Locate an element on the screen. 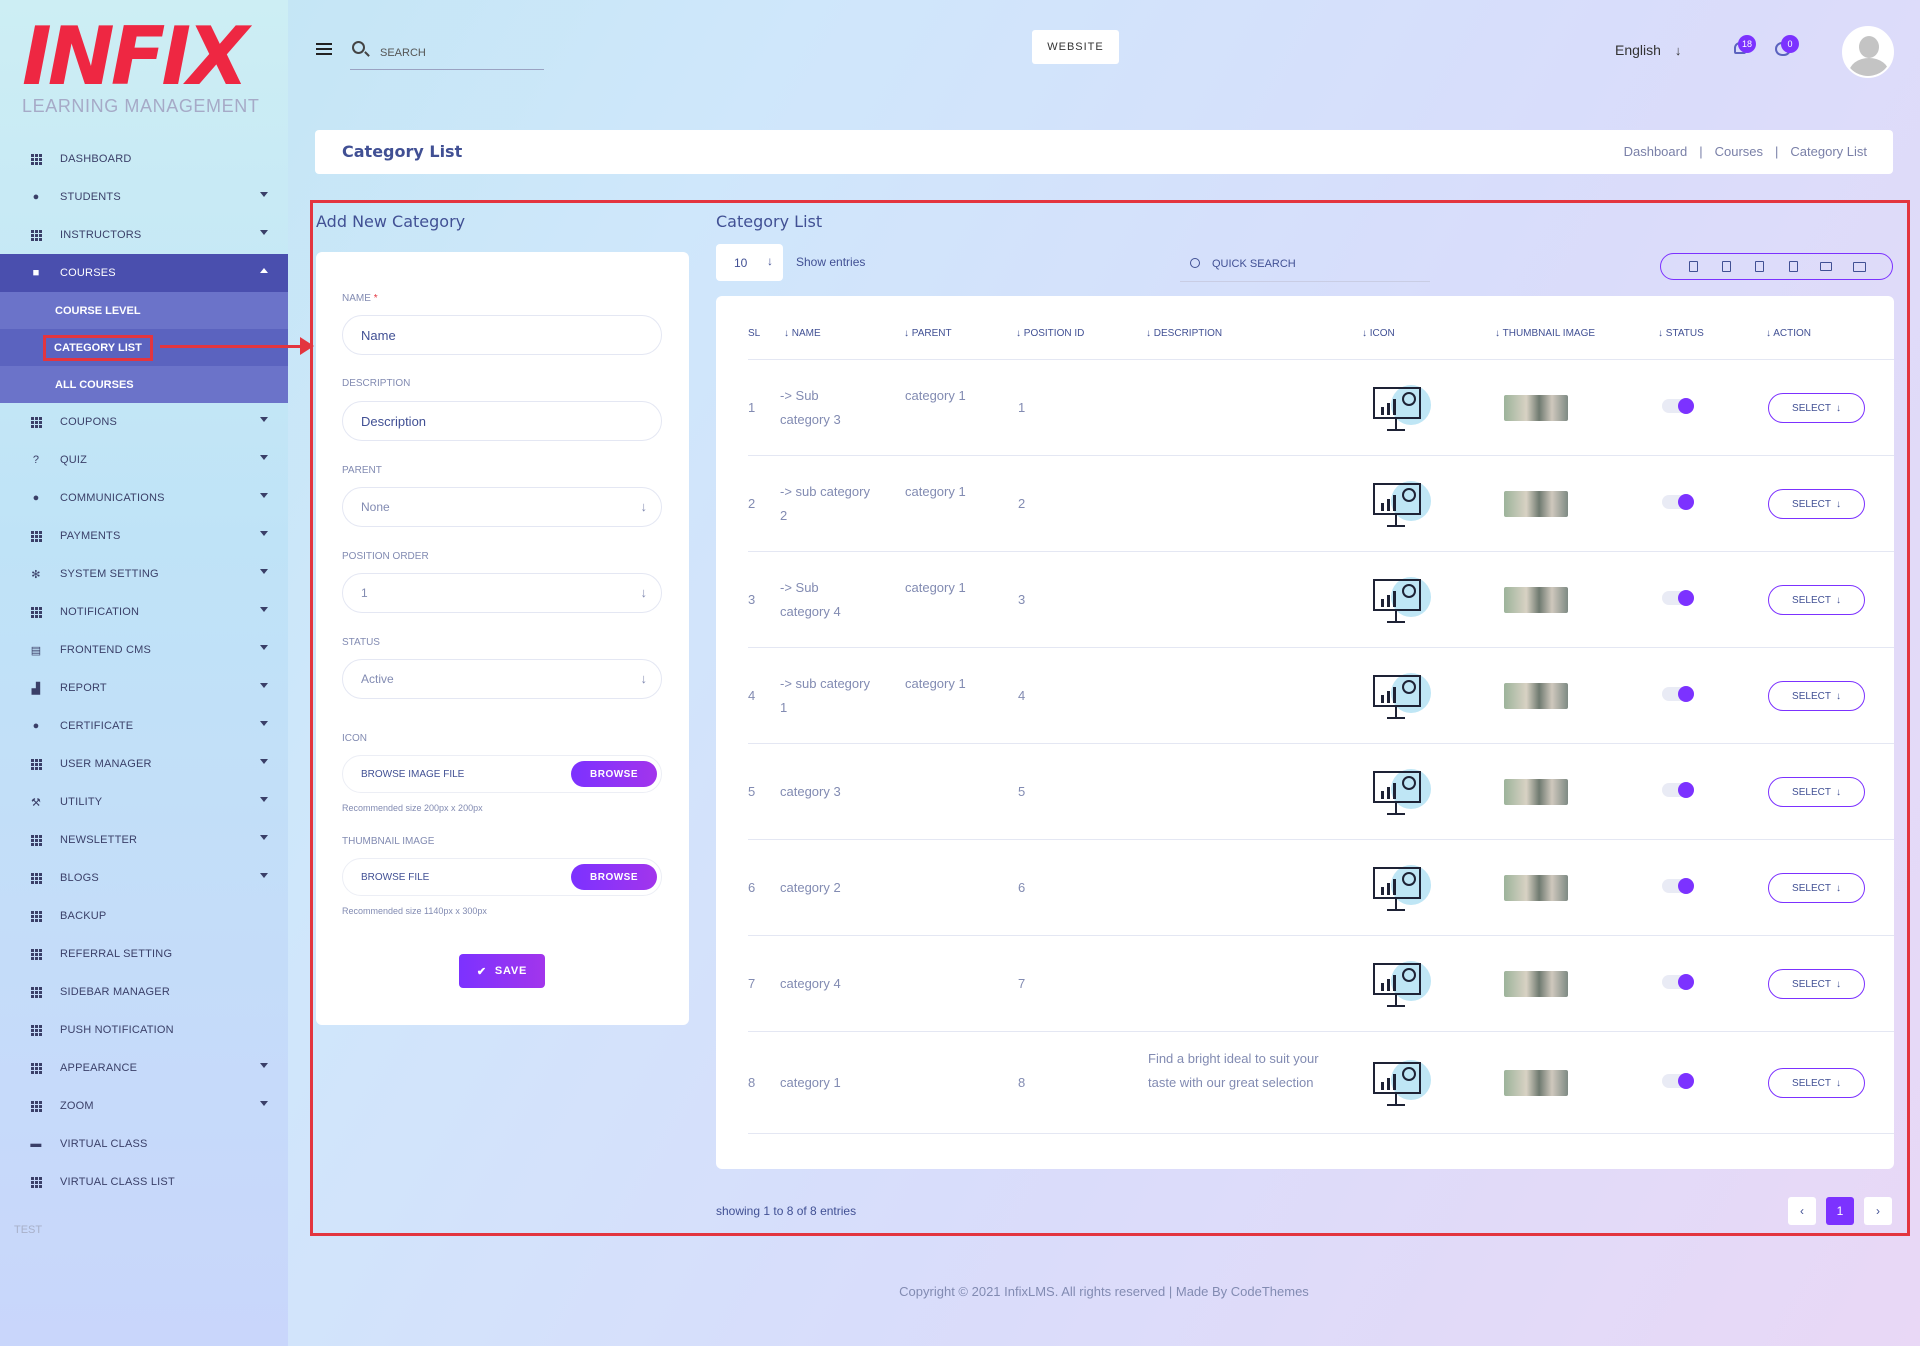 The height and width of the screenshot is (1346, 1920). sidebar-item-notification: NOTIFICATION is located at coordinates (144, 612).